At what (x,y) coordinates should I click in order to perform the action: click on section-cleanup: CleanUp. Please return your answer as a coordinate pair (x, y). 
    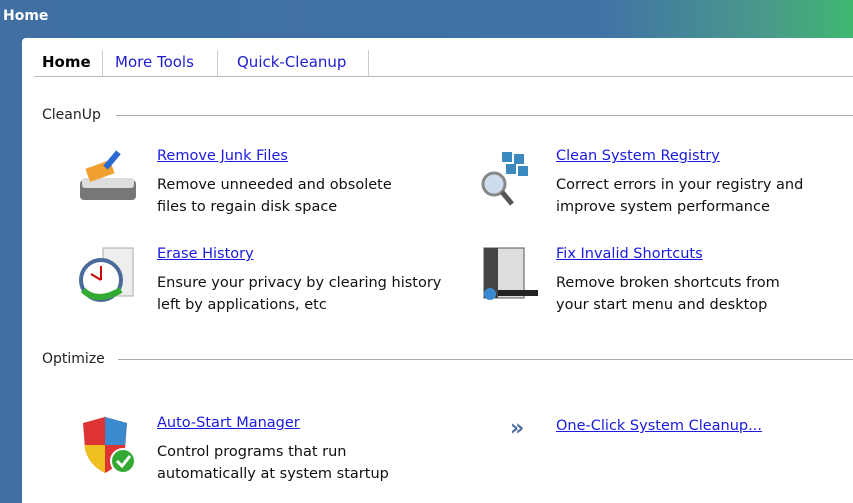
    Looking at the image, I should click on (71, 115).